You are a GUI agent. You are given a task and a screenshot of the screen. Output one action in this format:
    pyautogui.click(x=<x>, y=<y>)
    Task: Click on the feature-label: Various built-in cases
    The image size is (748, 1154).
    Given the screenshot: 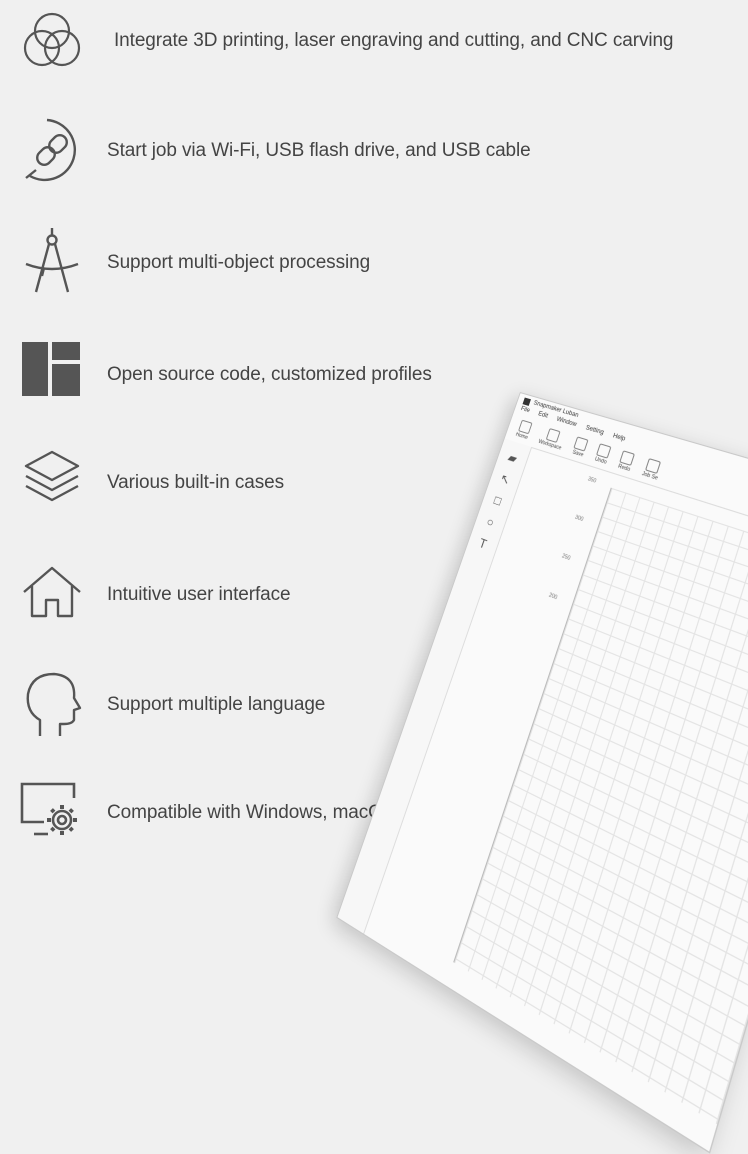 What is the action you would take?
    pyautogui.click(x=195, y=482)
    